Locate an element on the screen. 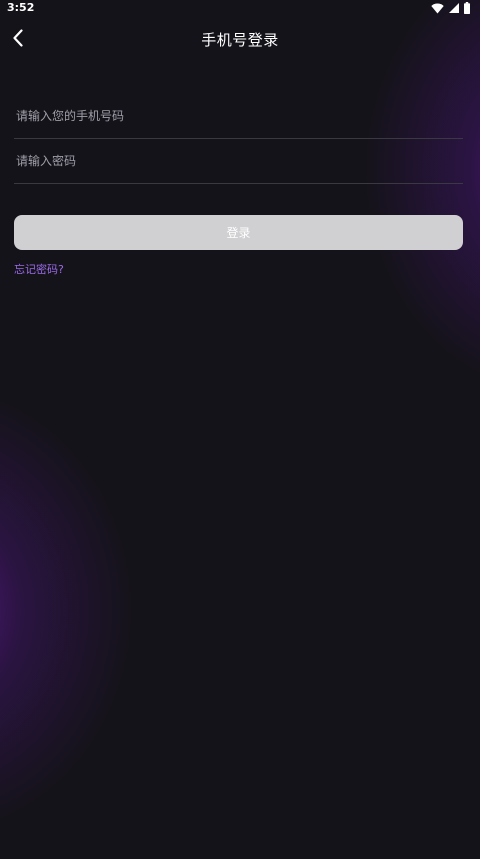  status-time: 3:52 is located at coordinates (21, 7).